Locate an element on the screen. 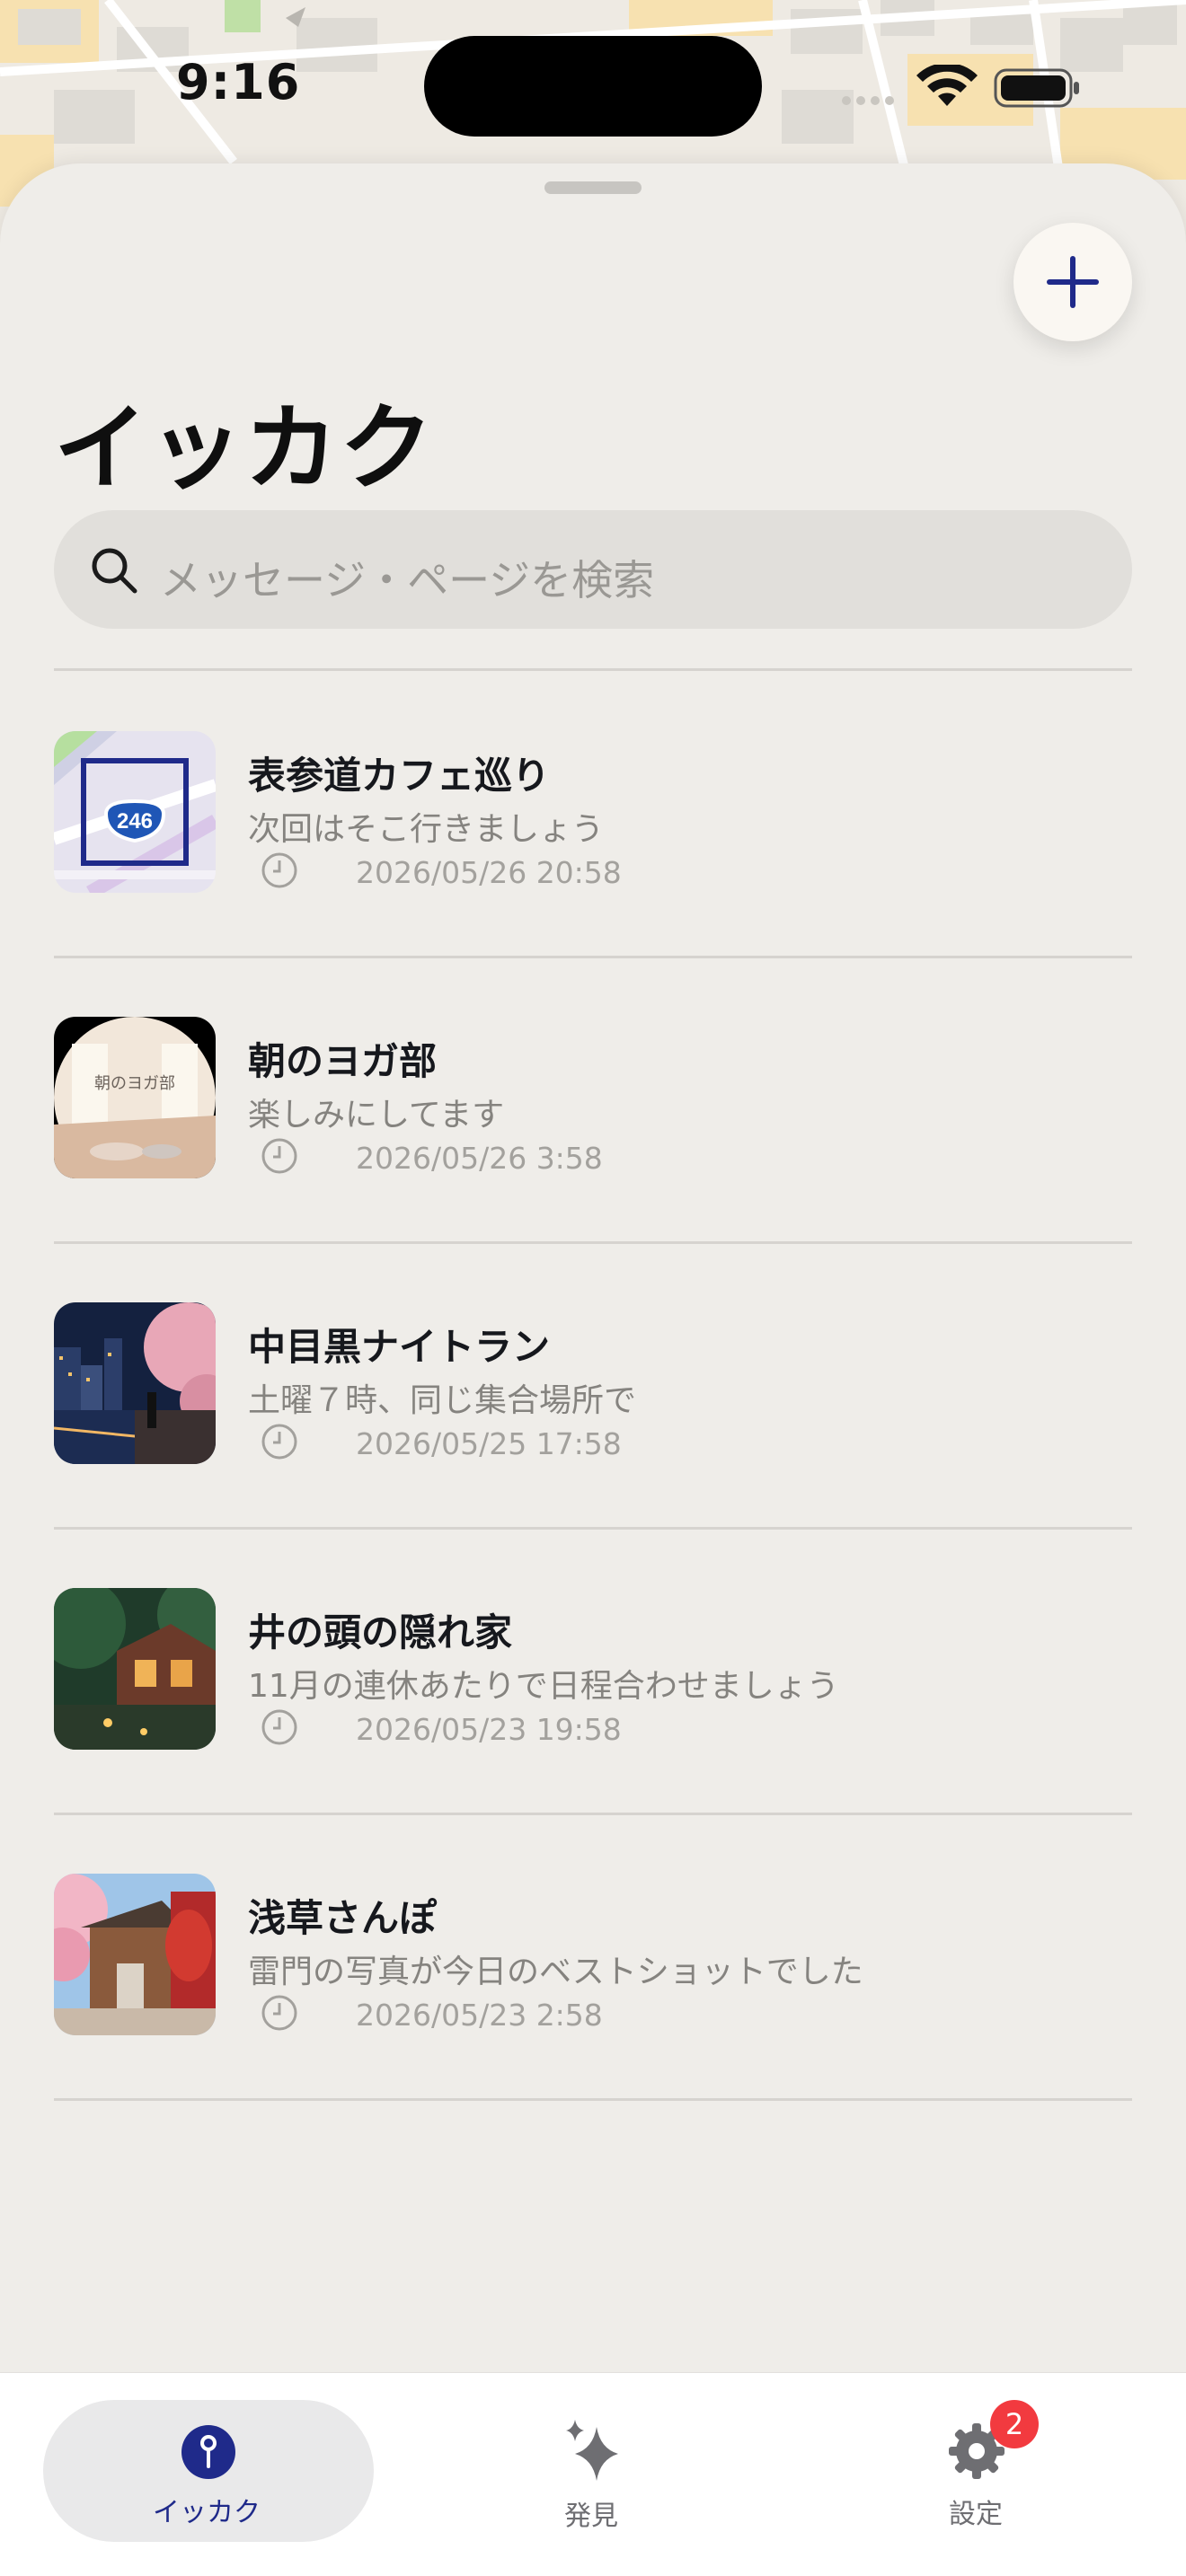  chat-thumbnail: 朝のヨガ部 is located at coordinates (135, 1097).